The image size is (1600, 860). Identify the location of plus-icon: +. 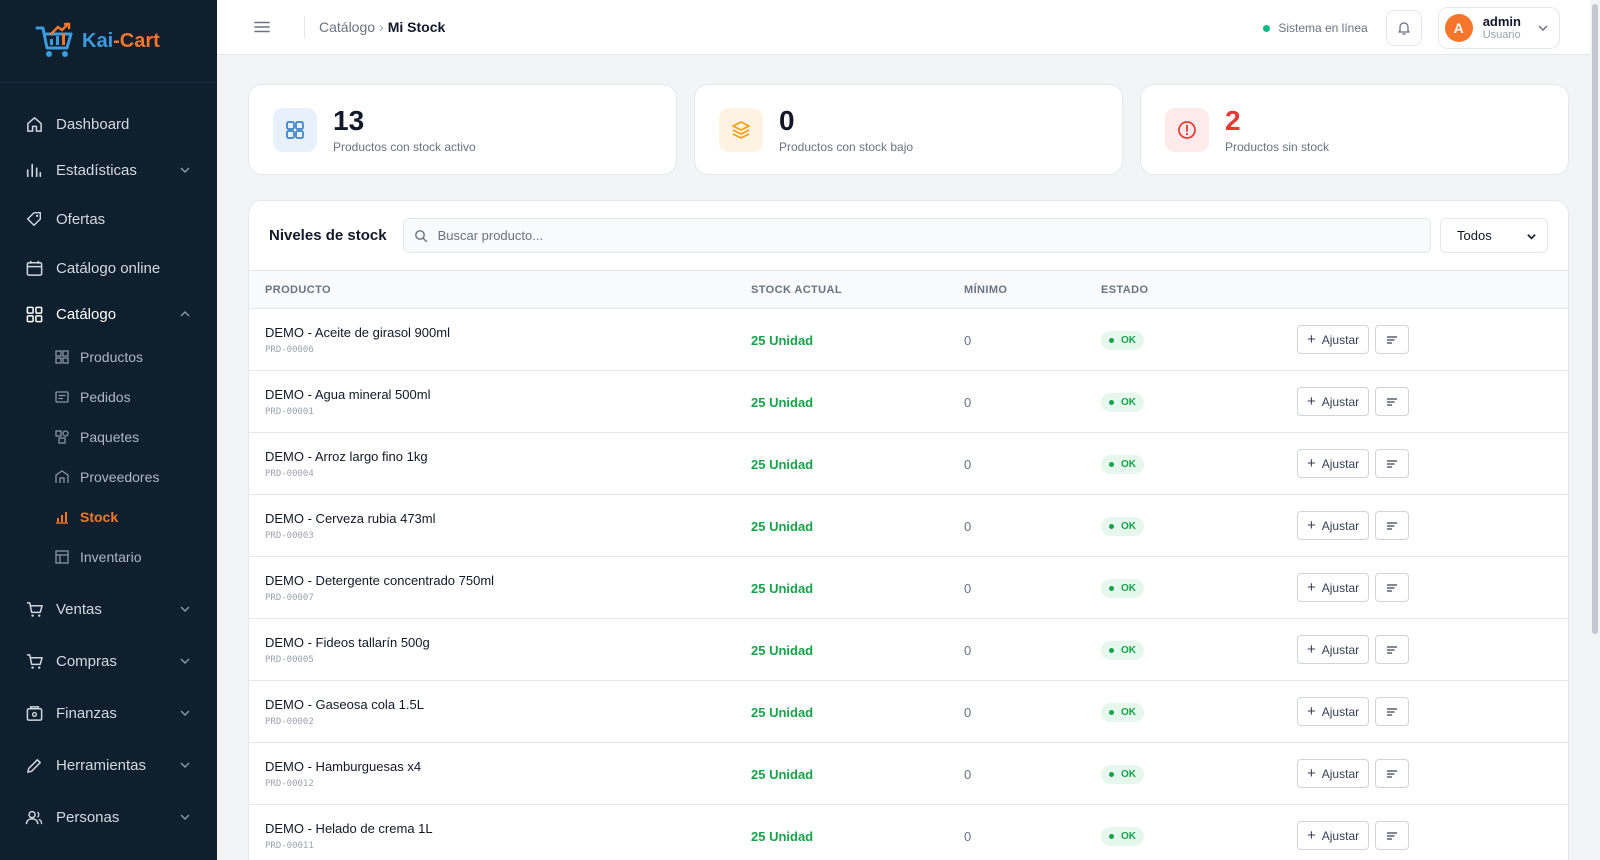
(1311, 711).